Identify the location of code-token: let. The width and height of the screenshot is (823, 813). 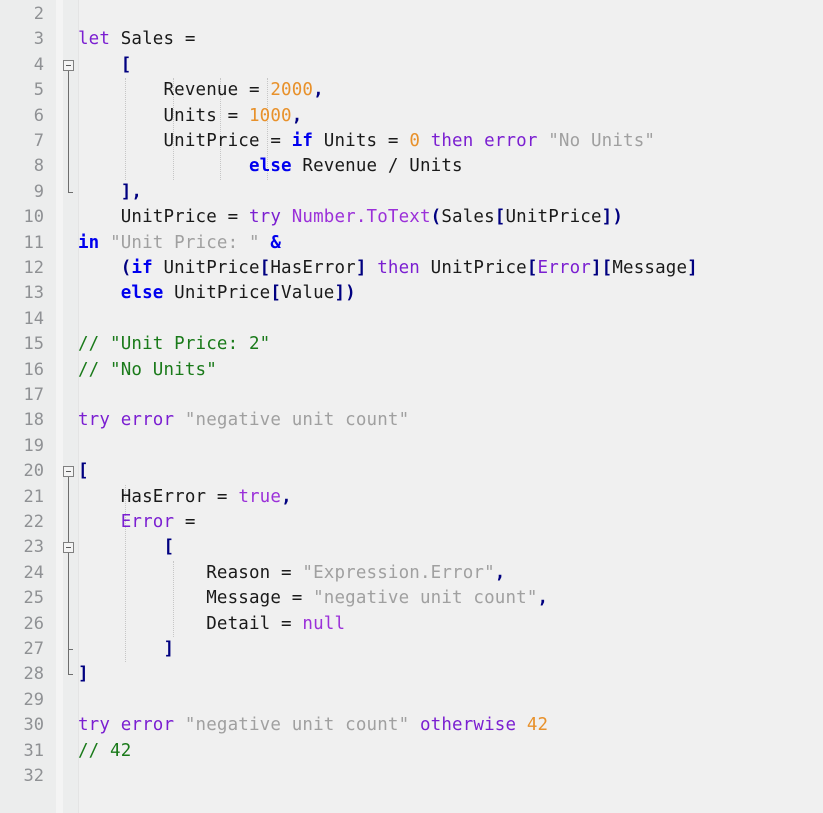
(94, 39).